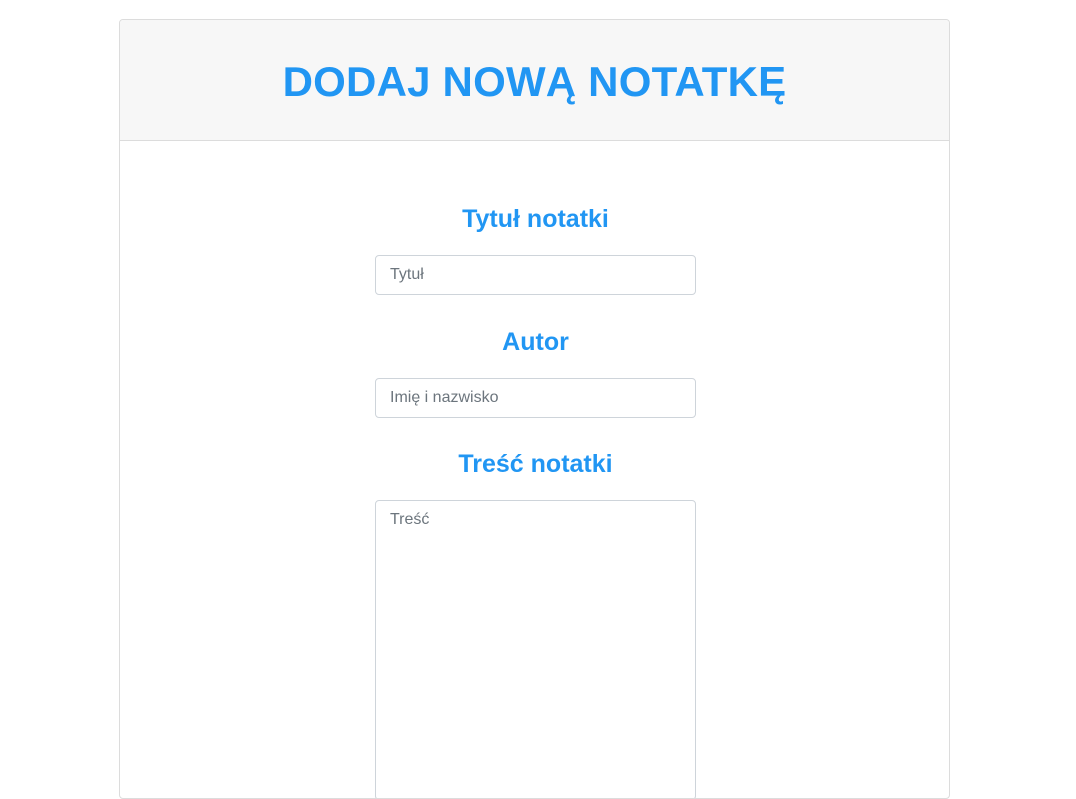 The image size is (1076, 799). Describe the element at coordinates (535, 342) in the screenshot. I see `author-label: Autor` at that location.